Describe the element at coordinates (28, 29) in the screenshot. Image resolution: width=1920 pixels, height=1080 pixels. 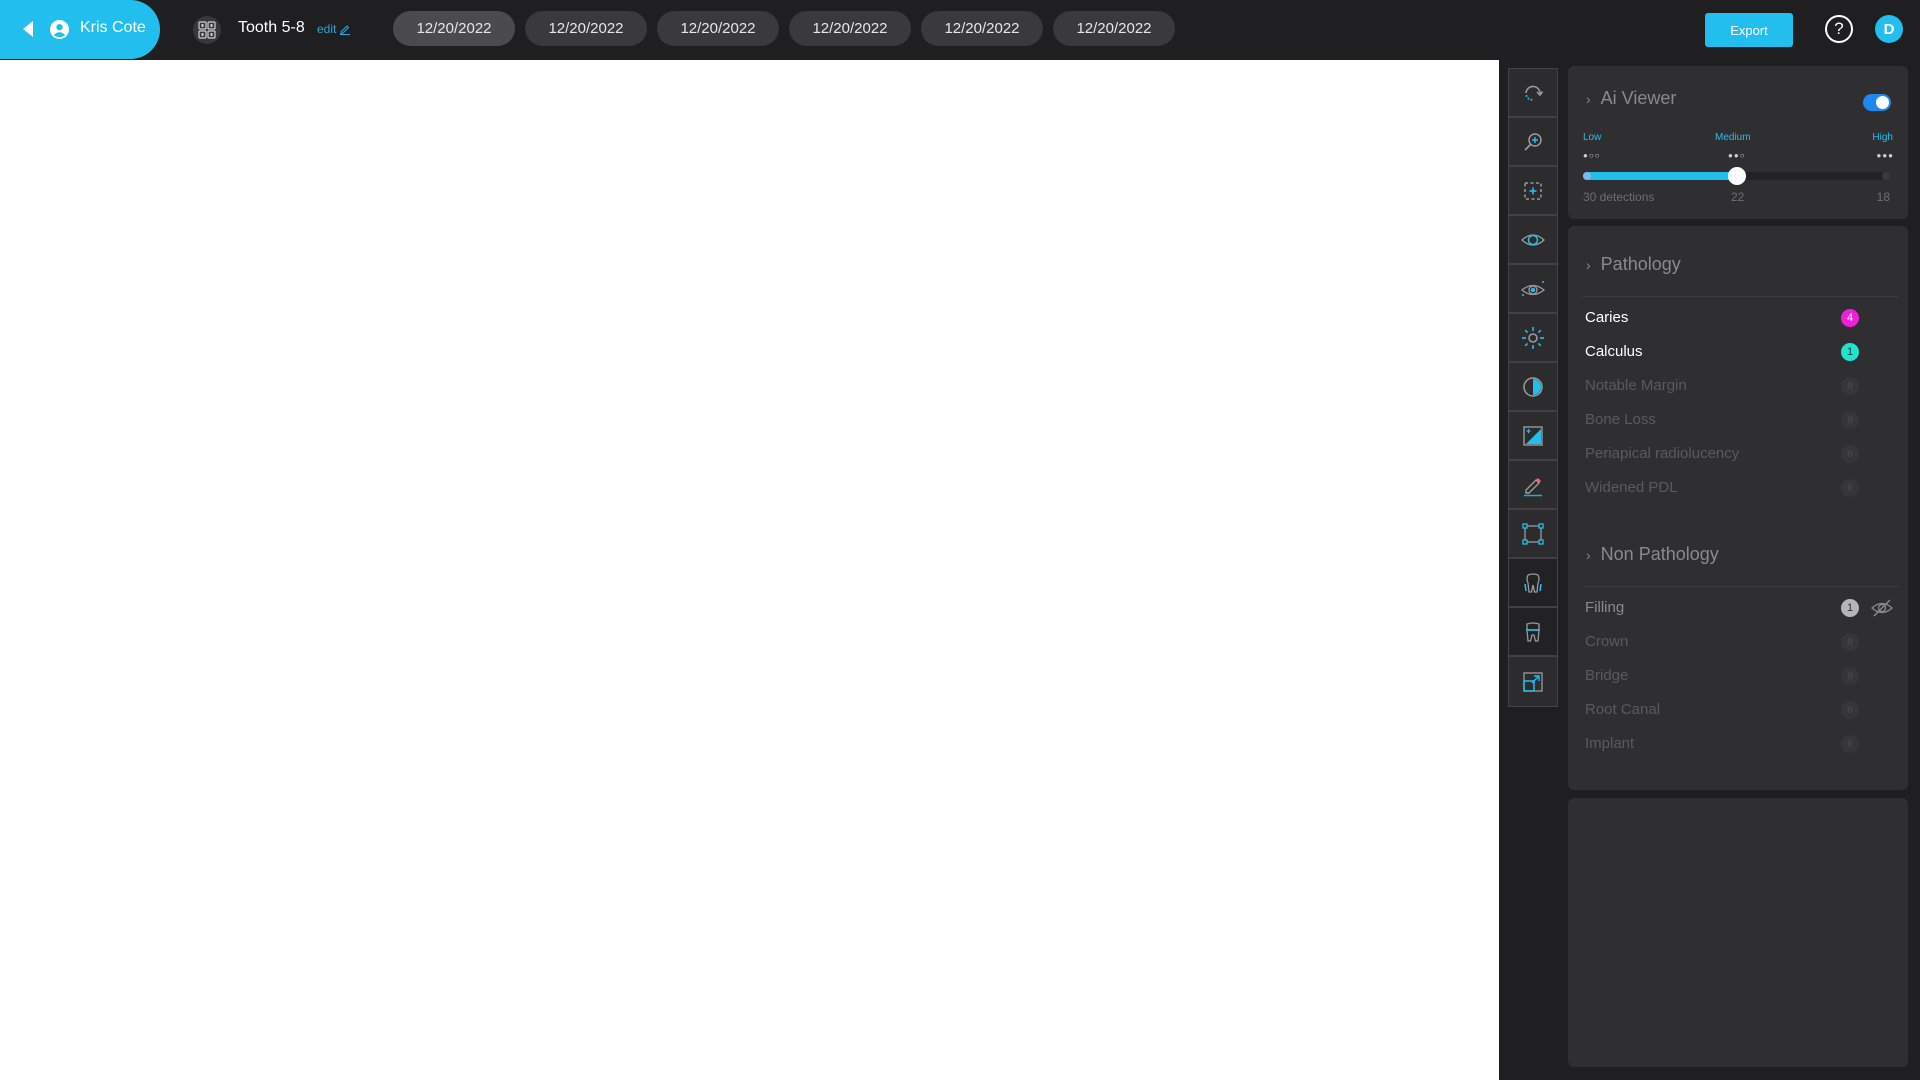
I see `back-arrow-icon` at that location.